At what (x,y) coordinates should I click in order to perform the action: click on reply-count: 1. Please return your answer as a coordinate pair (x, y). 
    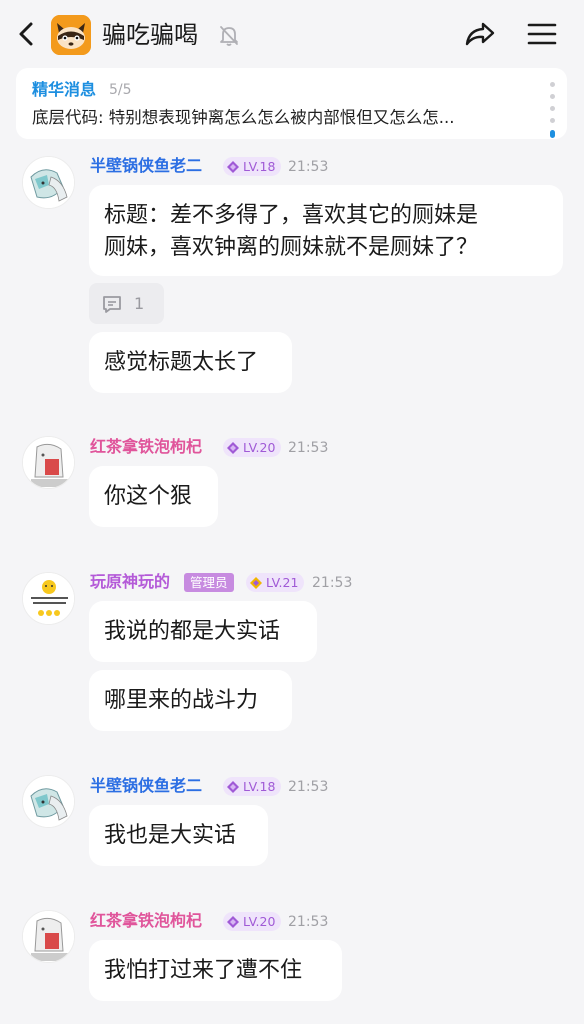
    Looking at the image, I should click on (139, 303).